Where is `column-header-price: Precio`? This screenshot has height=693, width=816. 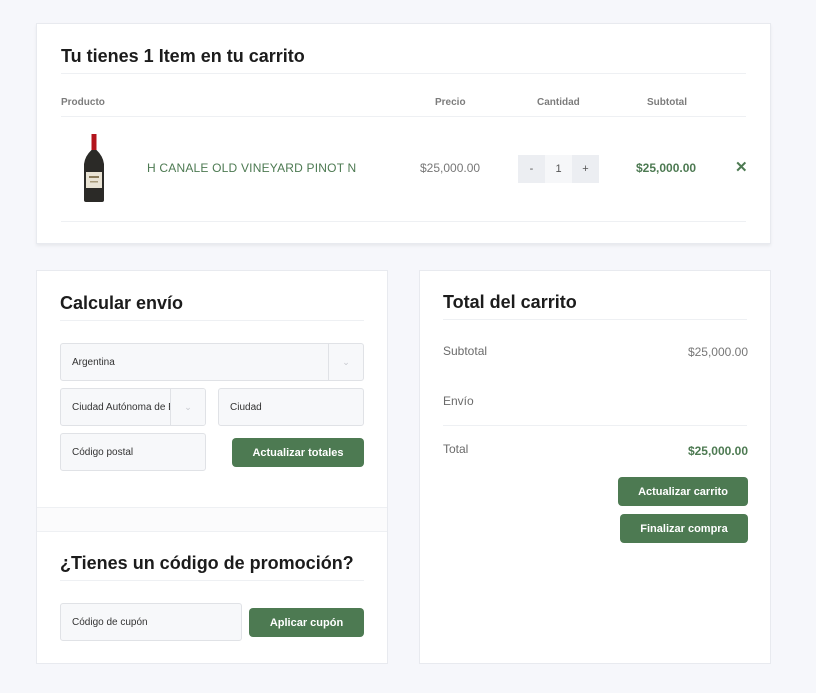 column-header-price: Precio is located at coordinates (450, 102).